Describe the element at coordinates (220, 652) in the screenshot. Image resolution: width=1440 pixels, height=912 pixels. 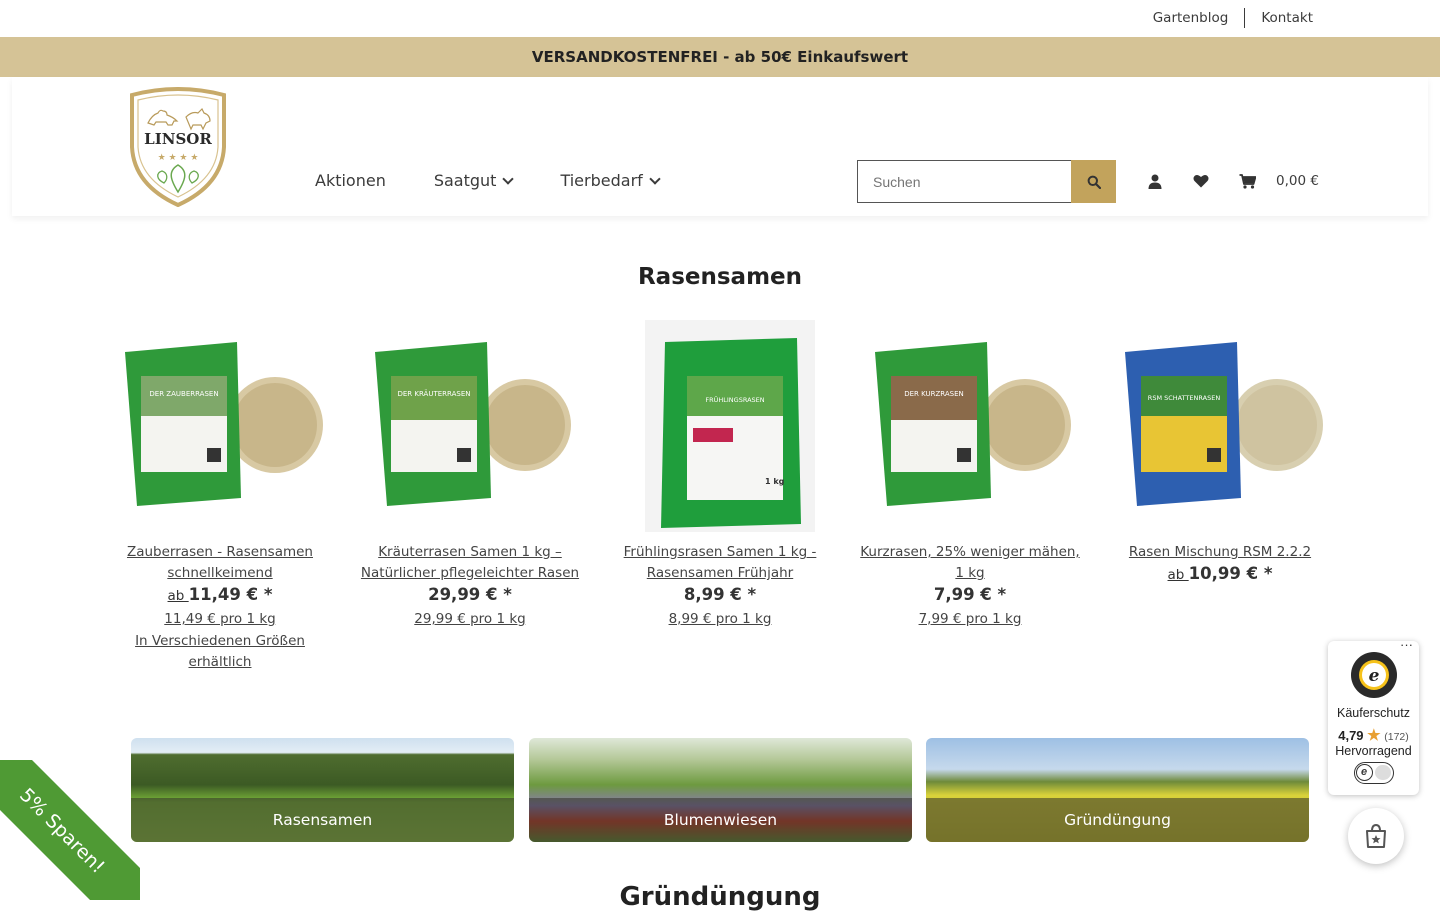
I see `product-note: In Verschiedenen Größen erhältlich` at that location.